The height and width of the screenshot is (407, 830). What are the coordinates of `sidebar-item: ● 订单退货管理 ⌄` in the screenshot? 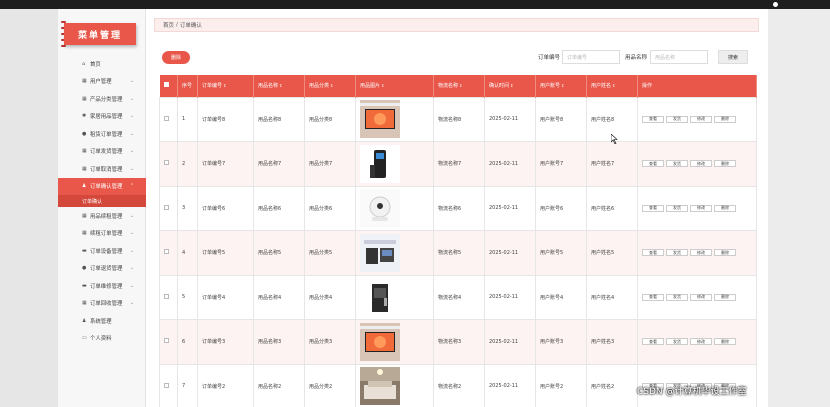 It's located at (102, 269).